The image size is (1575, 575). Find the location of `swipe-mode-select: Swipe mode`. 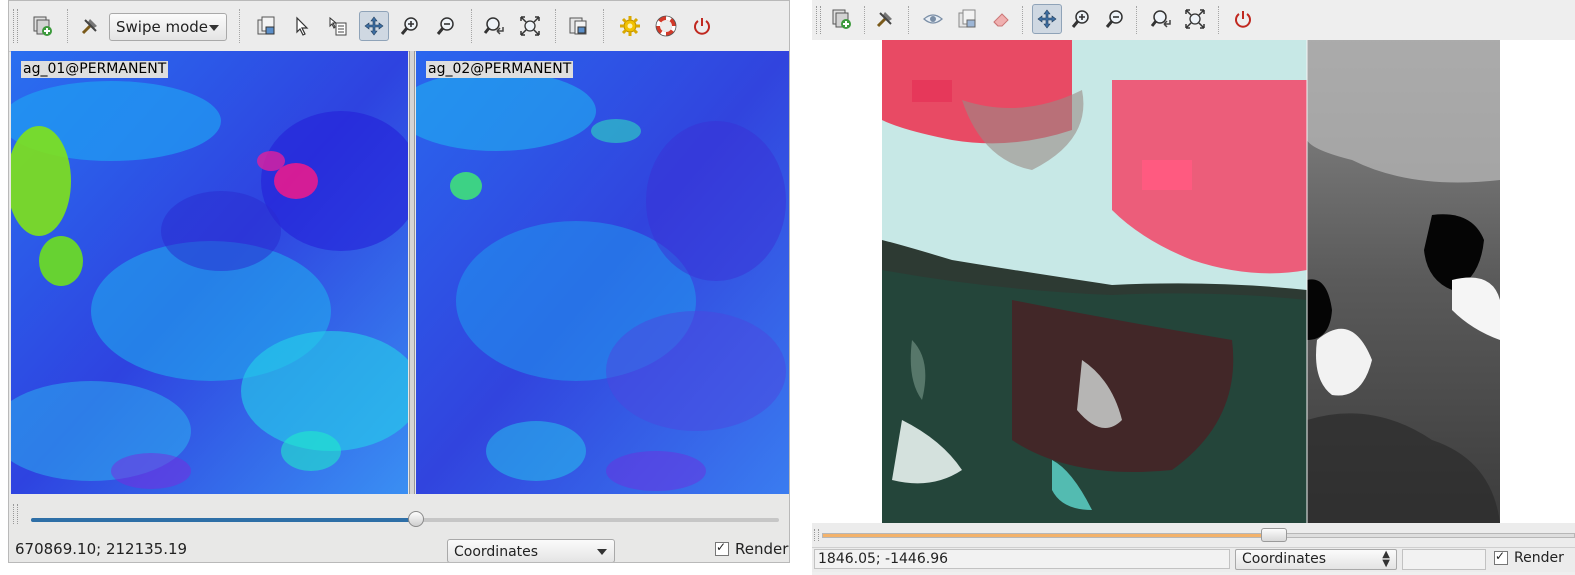

swipe-mode-select: Swipe mode is located at coordinates (168, 27).